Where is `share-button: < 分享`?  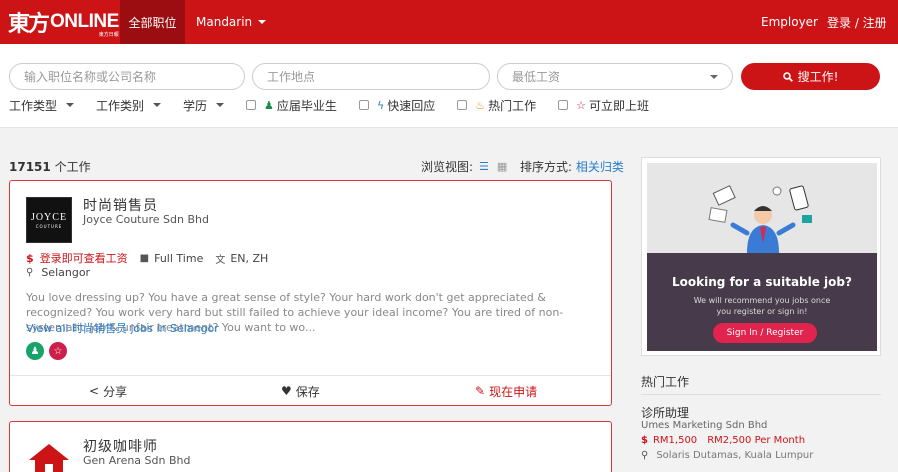
share-button: < 分享 is located at coordinates (108, 391).